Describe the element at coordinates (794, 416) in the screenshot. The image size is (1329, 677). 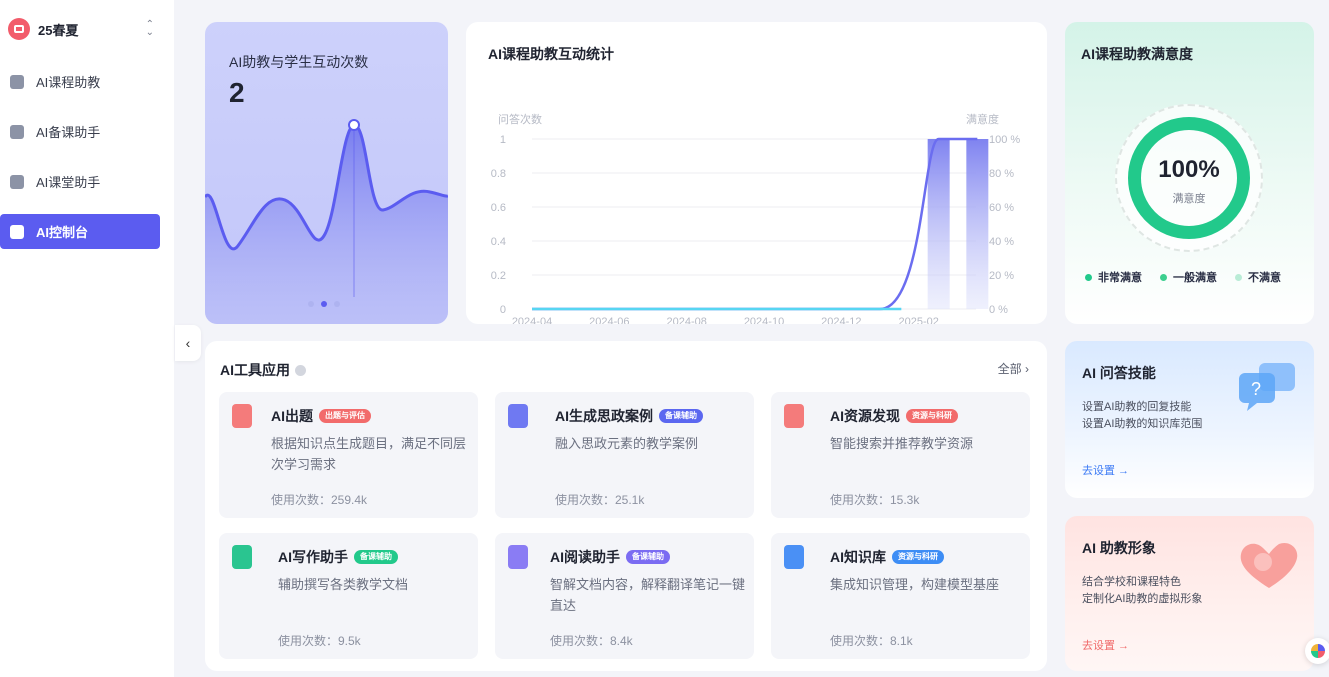
I see `resource-search-icon` at that location.